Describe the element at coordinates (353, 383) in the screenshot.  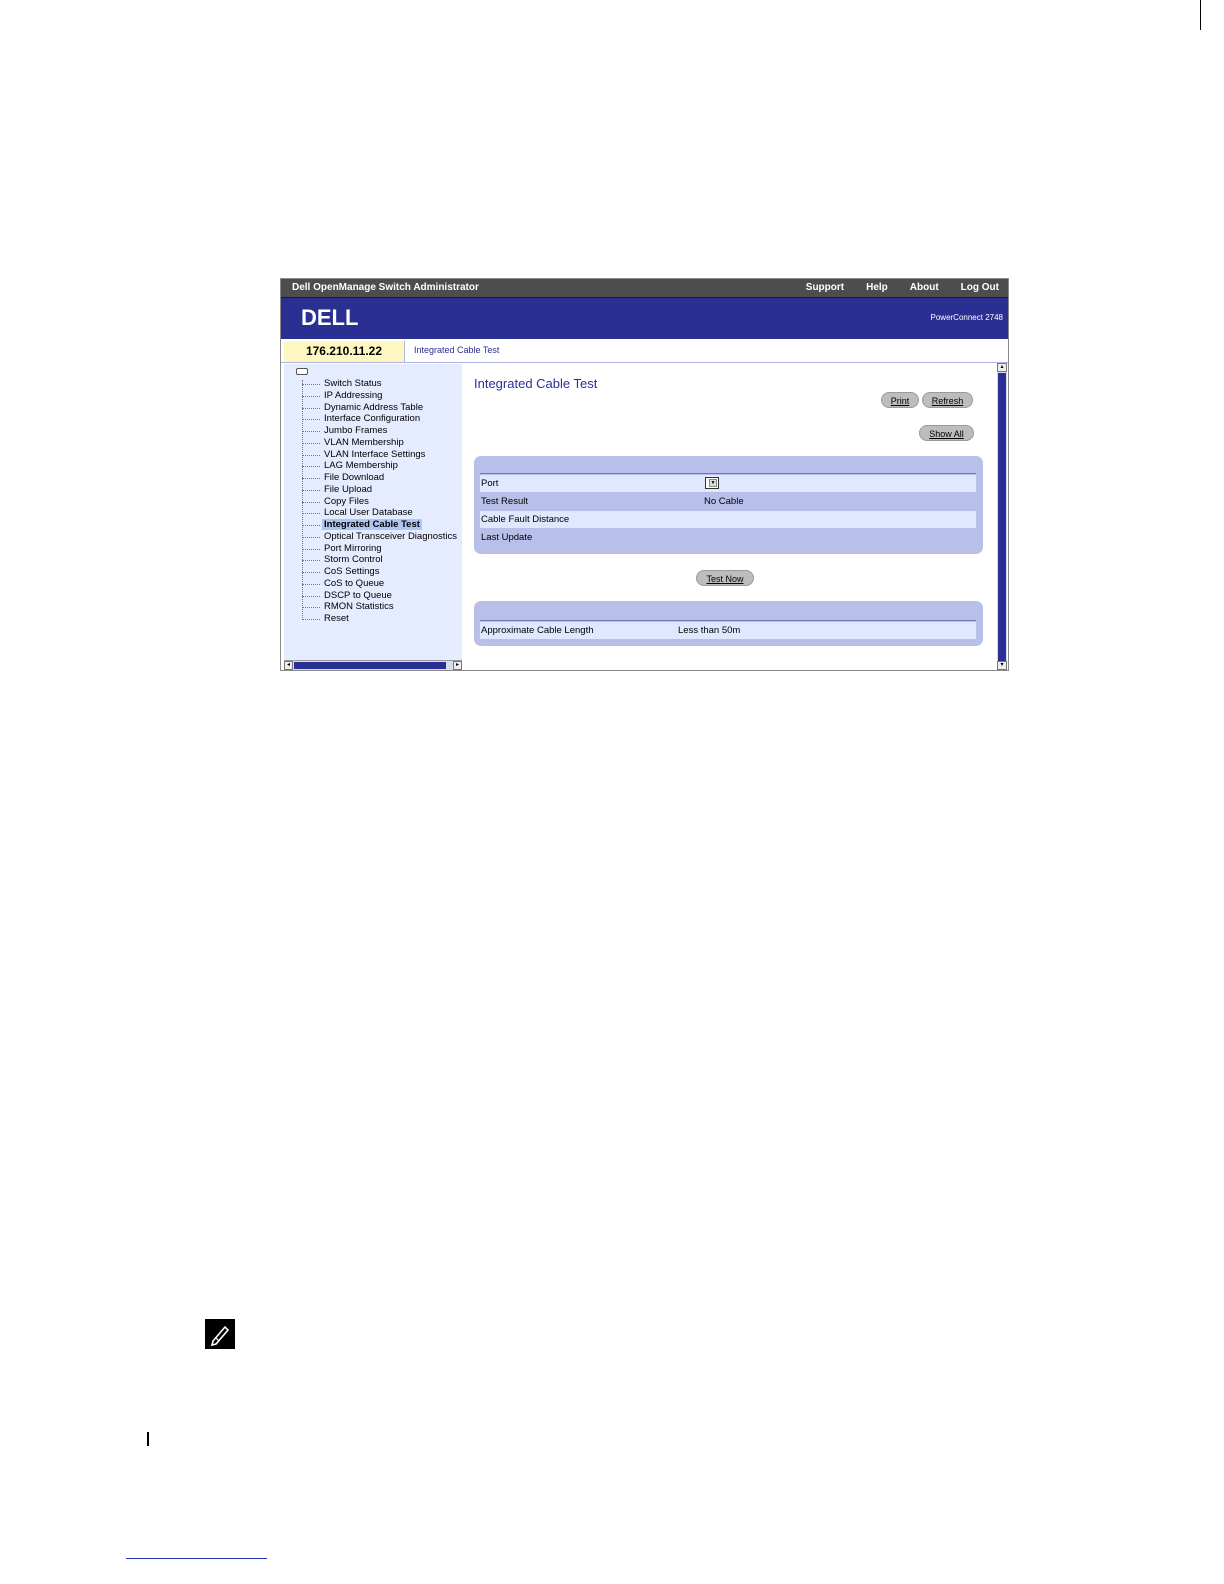
I see `sidebar-item-label: Switch Status` at that location.